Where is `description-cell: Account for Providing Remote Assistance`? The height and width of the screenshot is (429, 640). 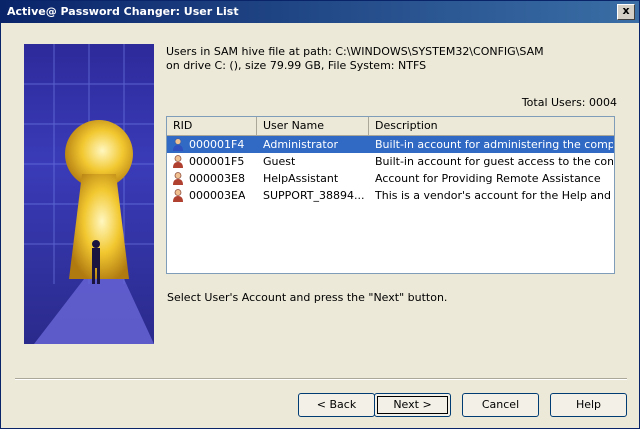
description-cell: Account for Providing Remote Assistance is located at coordinates (488, 178).